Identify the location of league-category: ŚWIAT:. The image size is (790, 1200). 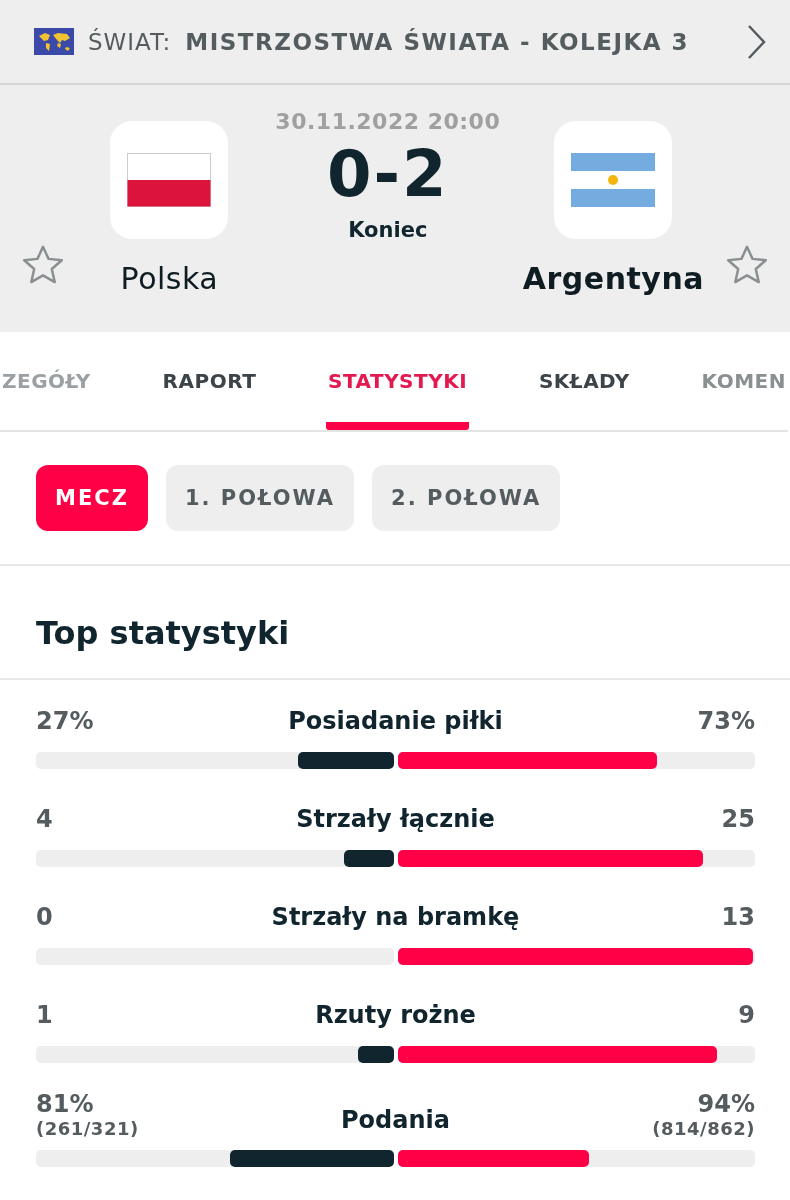
(130, 41).